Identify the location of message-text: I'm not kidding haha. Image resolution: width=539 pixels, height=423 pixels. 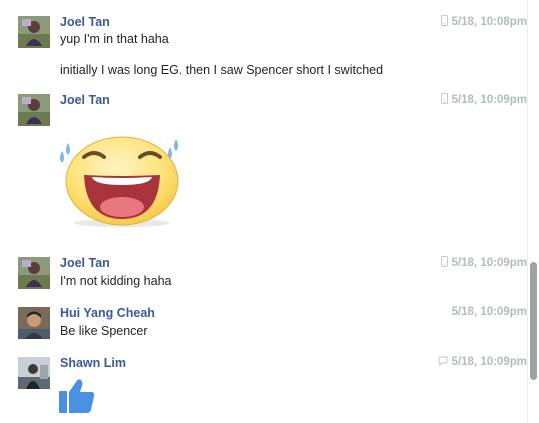
(116, 281).